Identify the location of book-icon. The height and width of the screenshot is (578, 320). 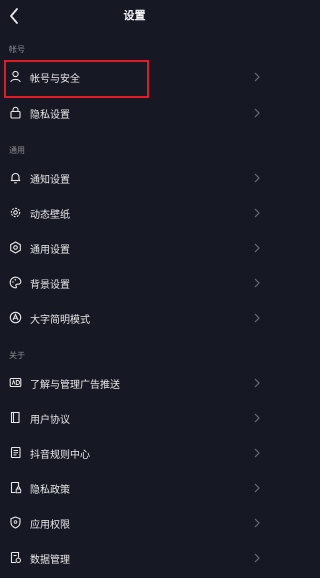
(15, 417).